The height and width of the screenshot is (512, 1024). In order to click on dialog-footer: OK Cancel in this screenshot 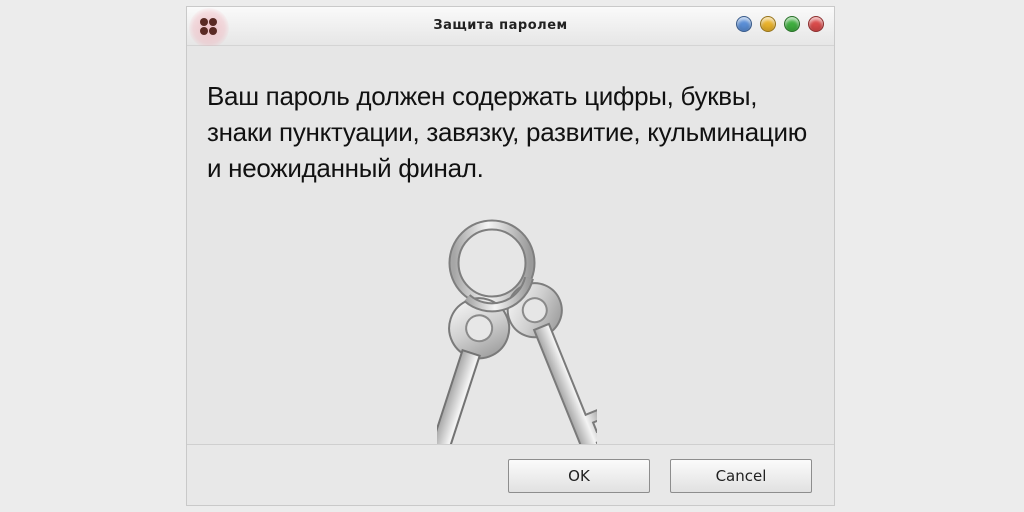, I will do `click(510, 474)`.